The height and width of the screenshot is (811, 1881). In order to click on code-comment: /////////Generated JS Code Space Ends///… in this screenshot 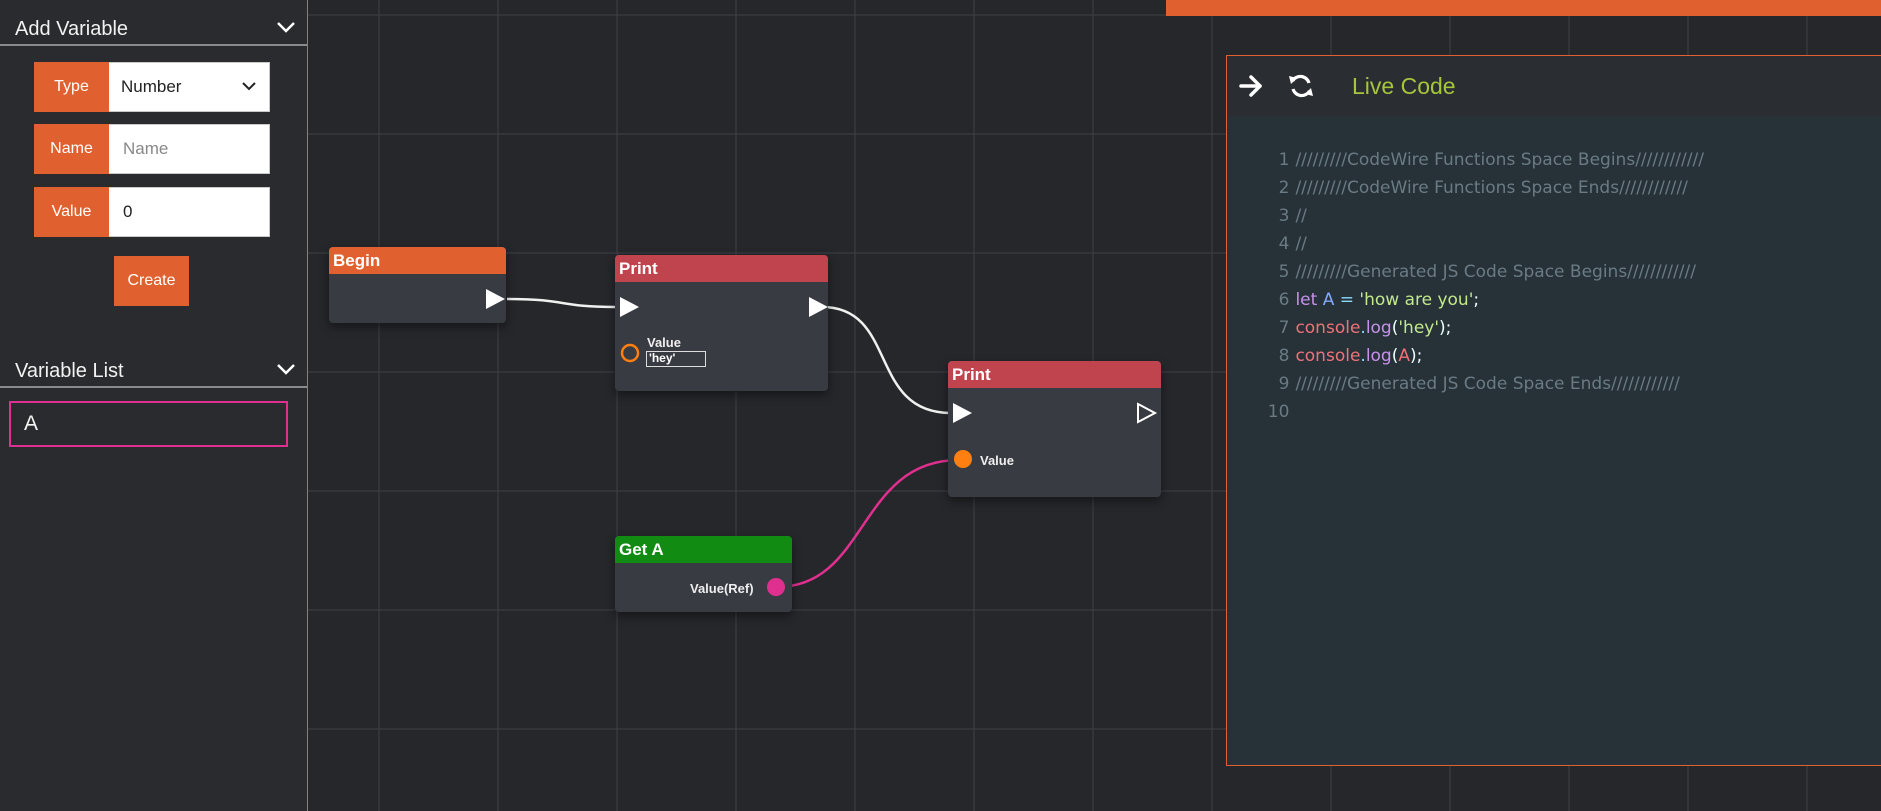, I will do `click(1487, 384)`.